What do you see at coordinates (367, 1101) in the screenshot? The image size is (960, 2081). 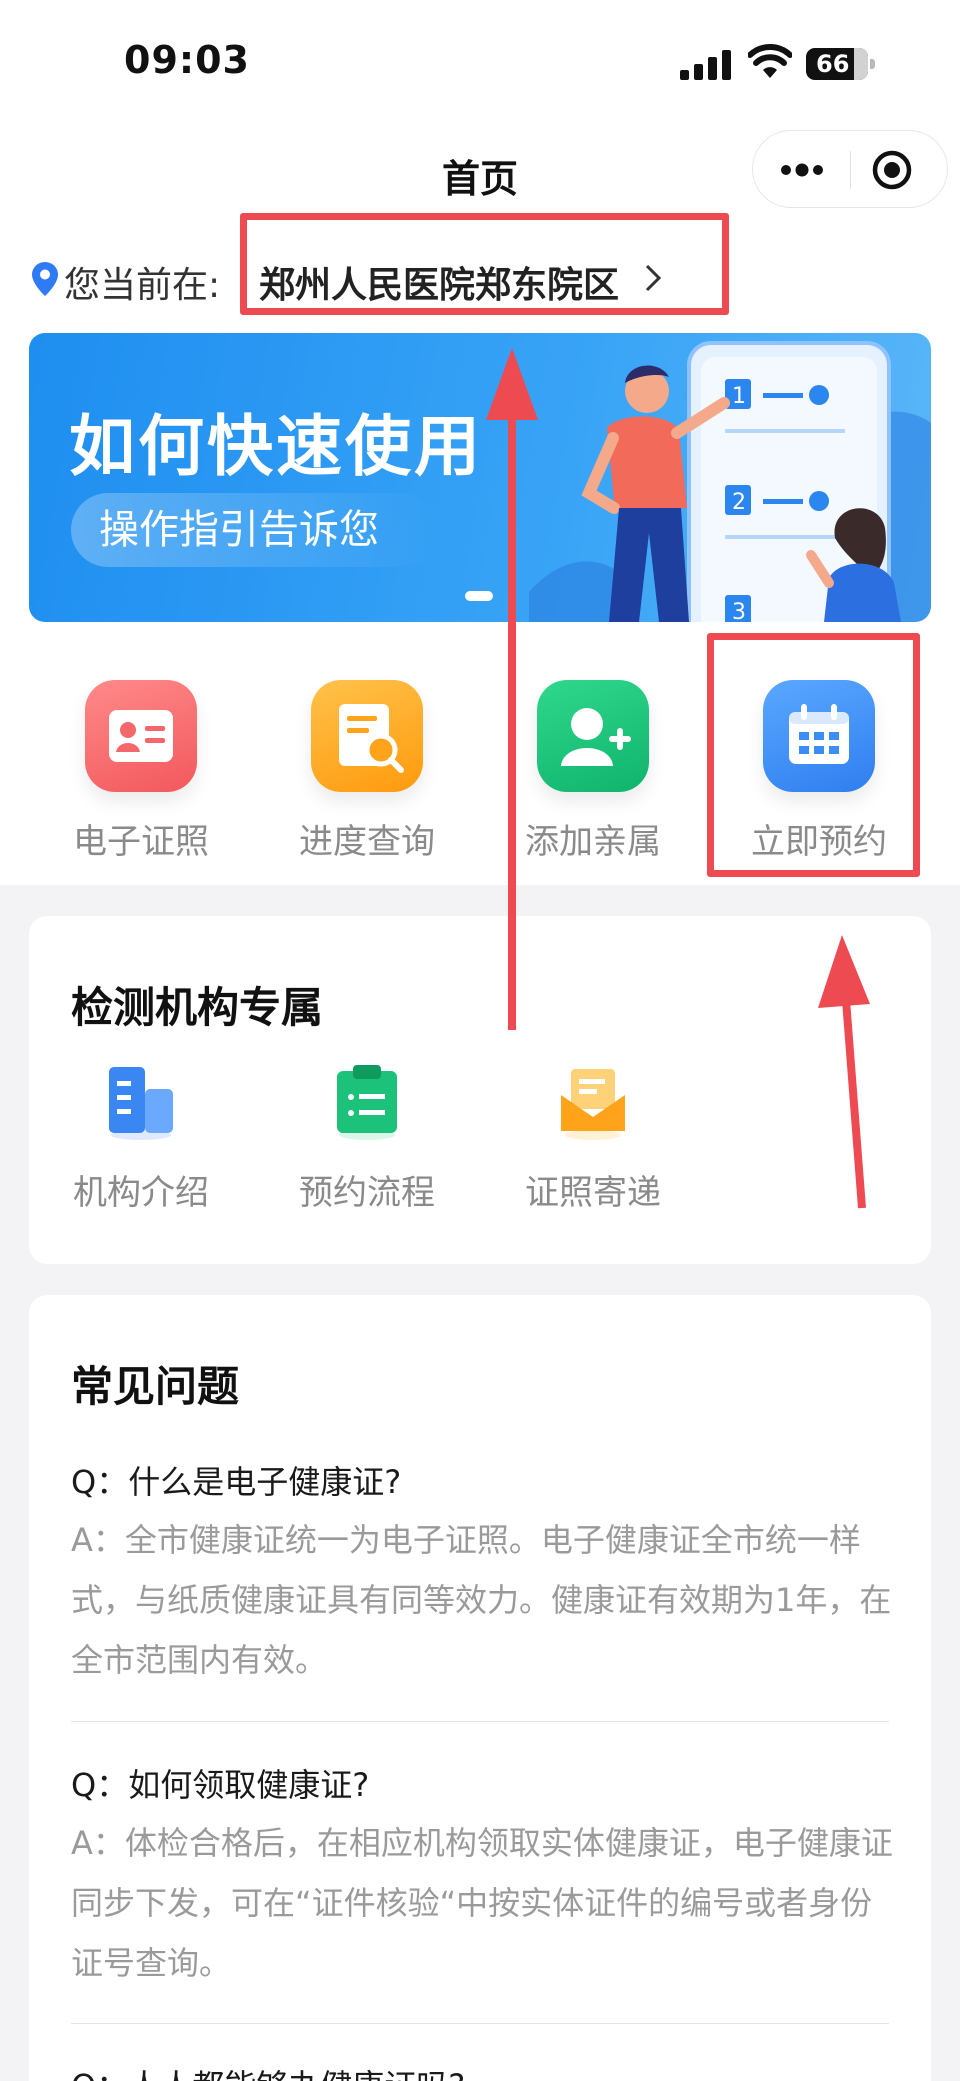 I see `clipboard-icon` at bounding box center [367, 1101].